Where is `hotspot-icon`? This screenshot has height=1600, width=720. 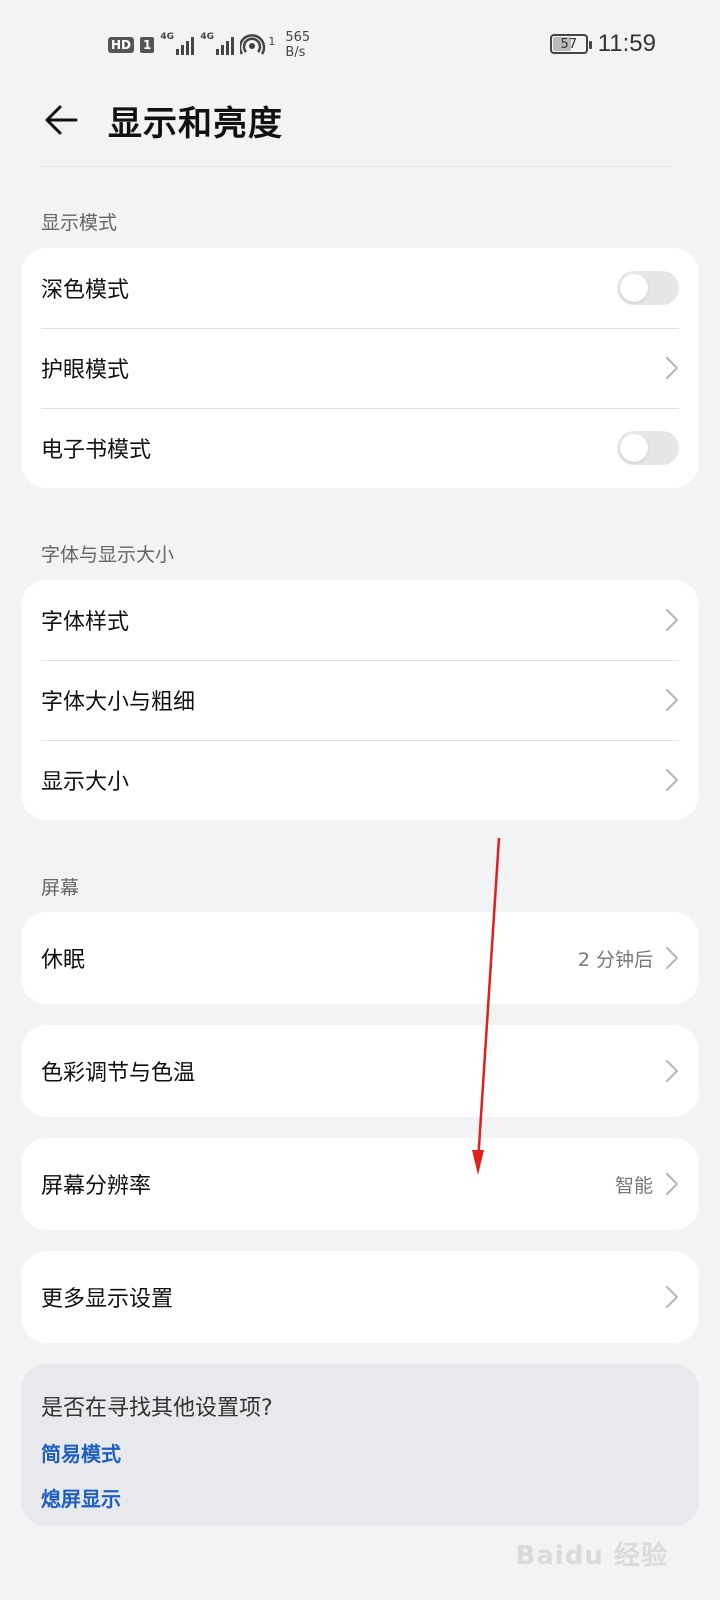
hotspot-icon is located at coordinates (253, 44).